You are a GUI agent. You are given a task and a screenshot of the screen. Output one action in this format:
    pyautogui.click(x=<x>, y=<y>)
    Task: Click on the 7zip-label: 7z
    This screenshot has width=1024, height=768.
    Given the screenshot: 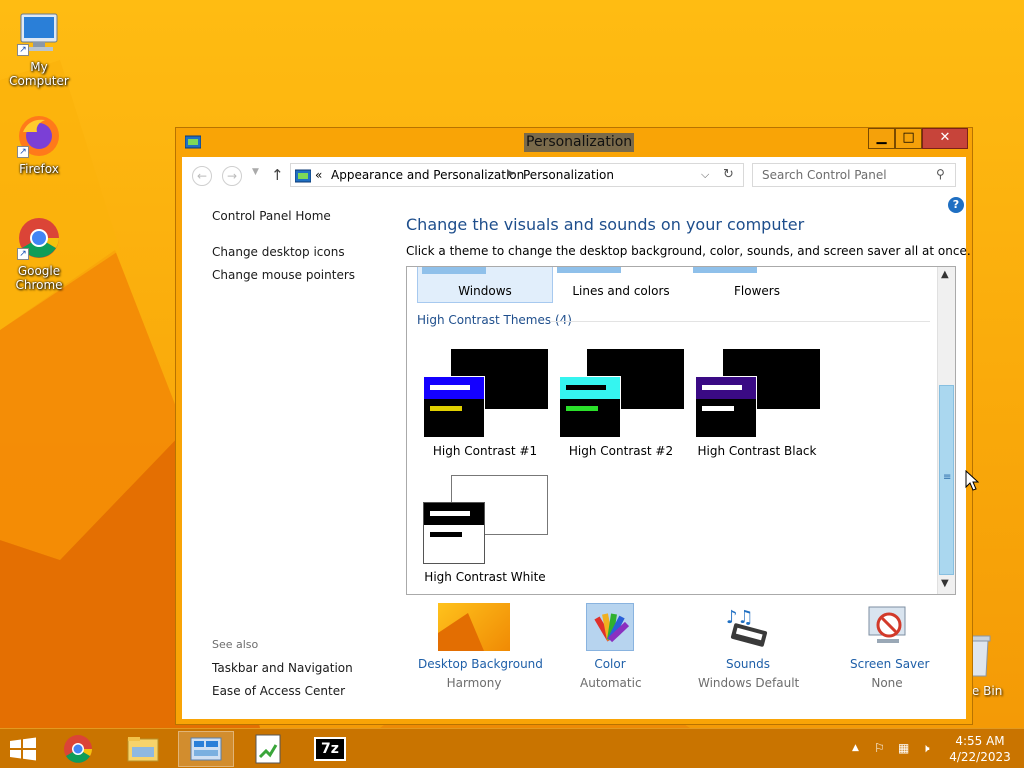 What is the action you would take?
    pyautogui.click(x=330, y=749)
    